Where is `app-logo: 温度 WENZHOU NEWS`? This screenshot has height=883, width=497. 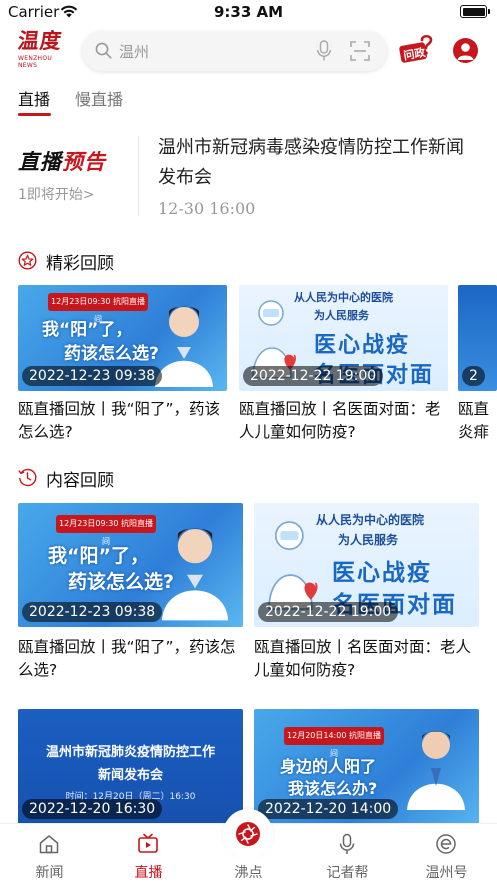 app-logo: 温度 WENZHOU NEWS is located at coordinates (43, 50).